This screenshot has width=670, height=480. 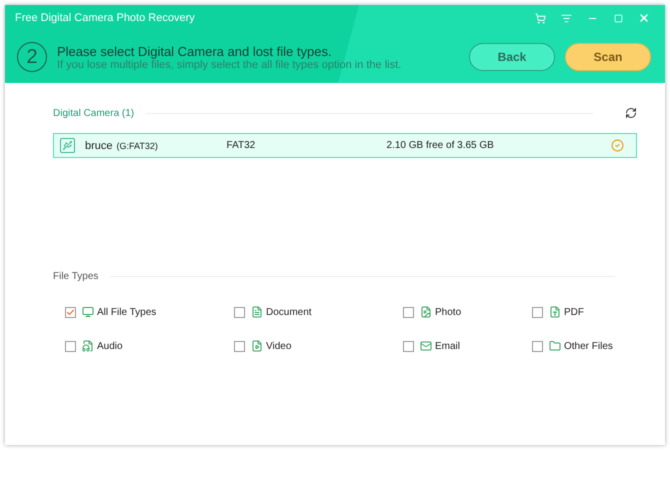 What do you see at coordinates (105, 18) in the screenshot?
I see `window-title: Free Digital Camera Photo Recovery` at bounding box center [105, 18].